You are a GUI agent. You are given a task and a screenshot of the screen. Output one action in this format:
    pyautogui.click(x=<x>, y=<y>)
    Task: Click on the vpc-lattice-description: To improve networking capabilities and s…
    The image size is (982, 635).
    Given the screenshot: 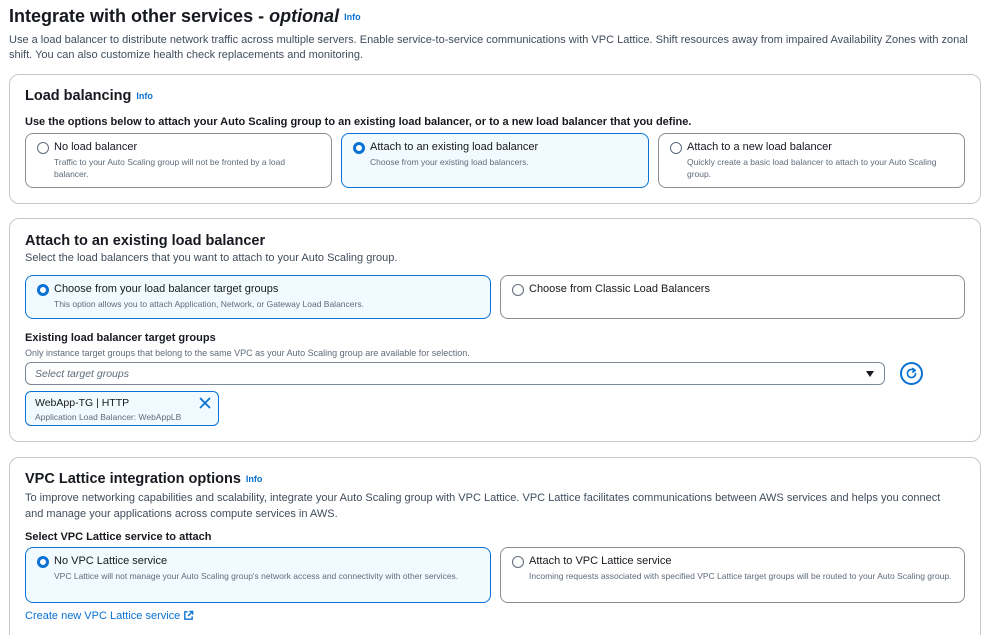 What is the action you would take?
    pyautogui.click(x=483, y=506)
    